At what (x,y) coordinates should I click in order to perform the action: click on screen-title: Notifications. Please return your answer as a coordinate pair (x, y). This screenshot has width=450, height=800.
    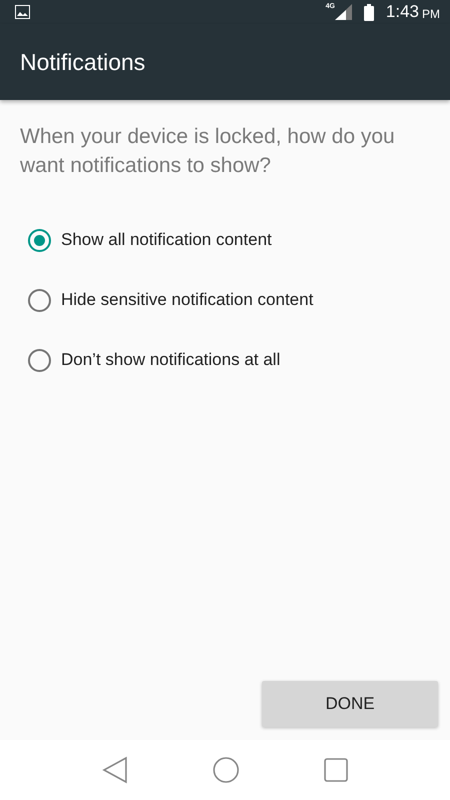
    Looking at the image, I should click on (83, 62).